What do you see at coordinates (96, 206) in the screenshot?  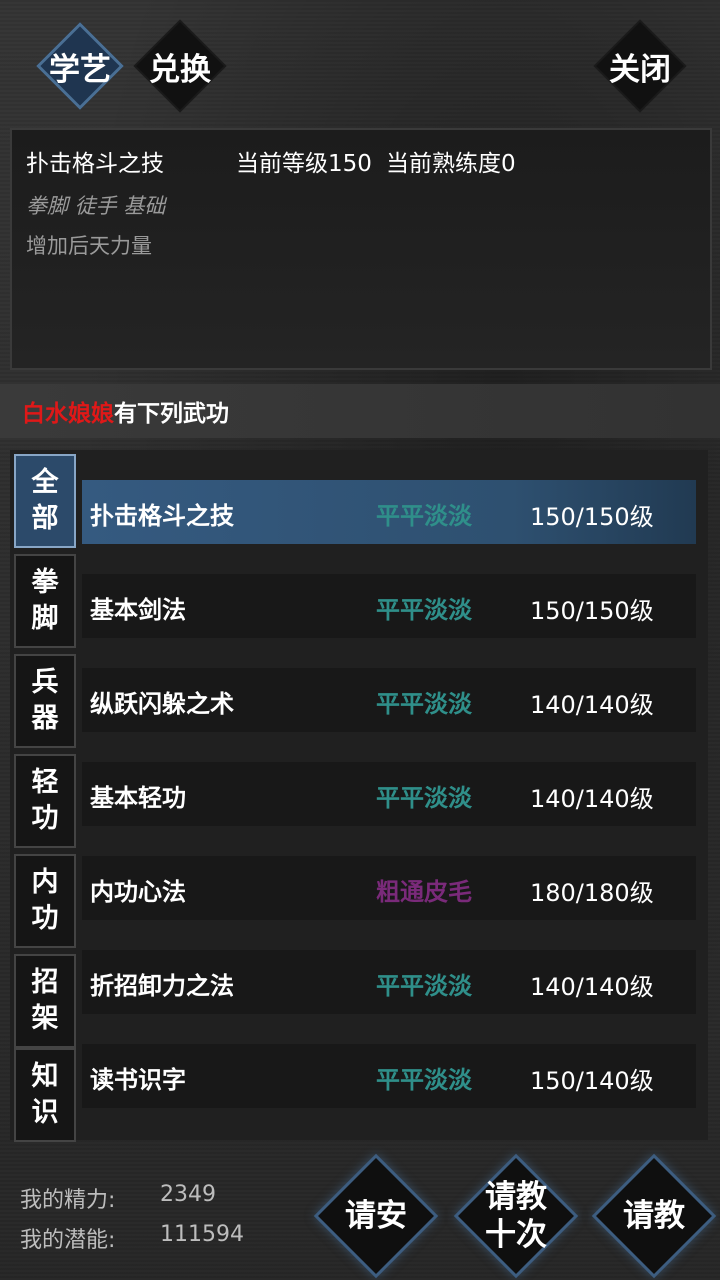 I see `skill-info-tags: 拳脚 徒手 基础` at bounding box center [96, 206].